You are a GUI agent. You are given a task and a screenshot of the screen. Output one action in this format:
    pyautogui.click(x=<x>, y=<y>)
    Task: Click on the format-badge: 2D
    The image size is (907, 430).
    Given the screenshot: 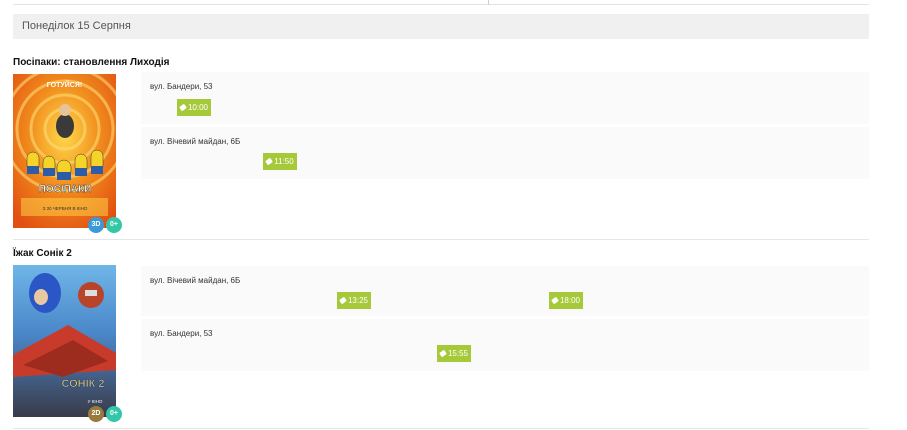 What is the action you would take?
    pyautogui.click(x=96, y=414)
    